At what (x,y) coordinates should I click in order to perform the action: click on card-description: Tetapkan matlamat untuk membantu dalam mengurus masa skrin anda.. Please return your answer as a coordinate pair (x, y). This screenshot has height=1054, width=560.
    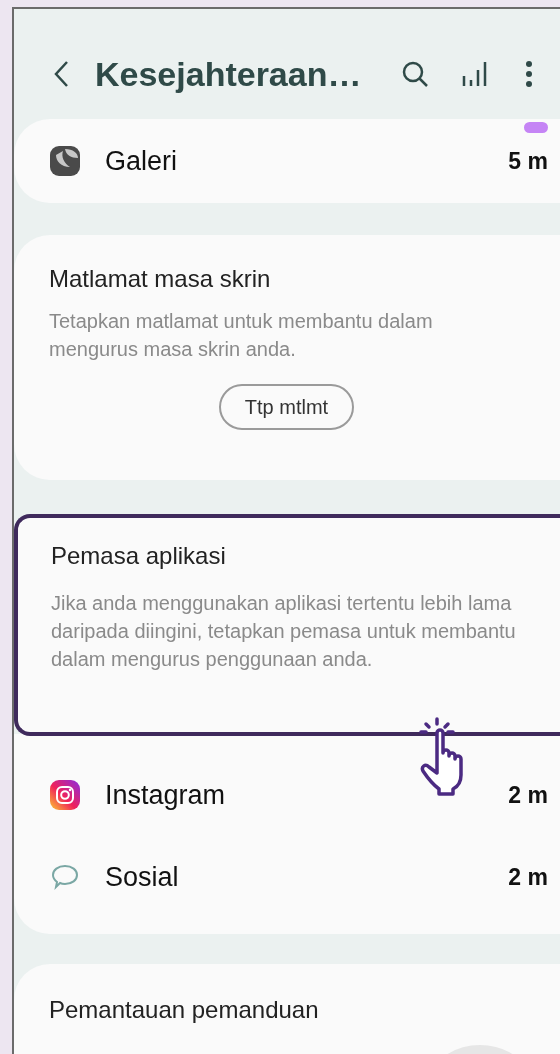
    Looking at the image, I should click on (241, 335).